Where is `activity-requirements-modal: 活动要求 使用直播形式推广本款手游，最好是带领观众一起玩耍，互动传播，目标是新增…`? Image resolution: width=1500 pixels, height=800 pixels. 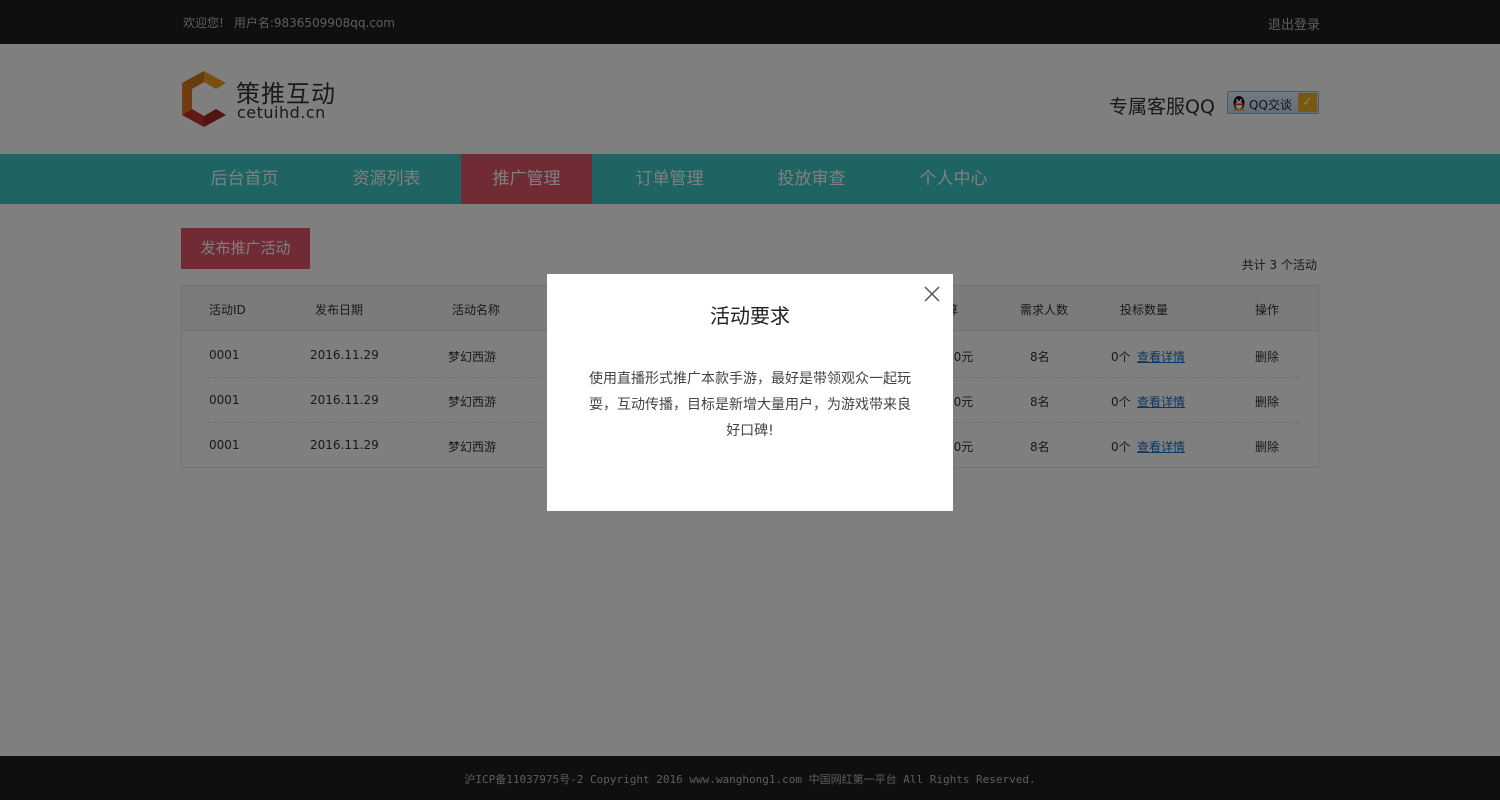
activity-requirements-modal: 活动要求 使用直播形式推广本款手游，最好是带领观众一起玩耍，互动传播，目标是新增… is located at coordinates (750, 392).